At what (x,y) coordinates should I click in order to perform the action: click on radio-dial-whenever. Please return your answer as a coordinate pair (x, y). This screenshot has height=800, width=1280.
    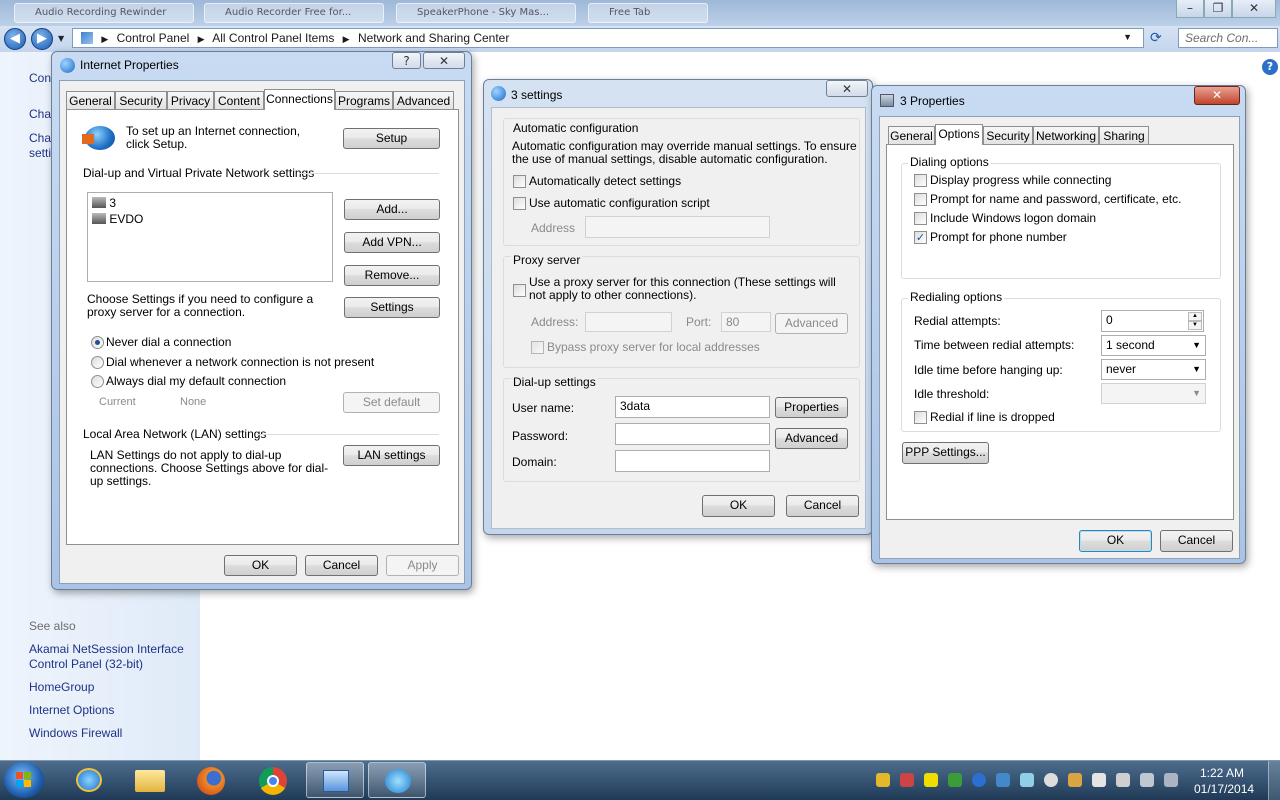
    Looking at the image, I should click on (97, 362).